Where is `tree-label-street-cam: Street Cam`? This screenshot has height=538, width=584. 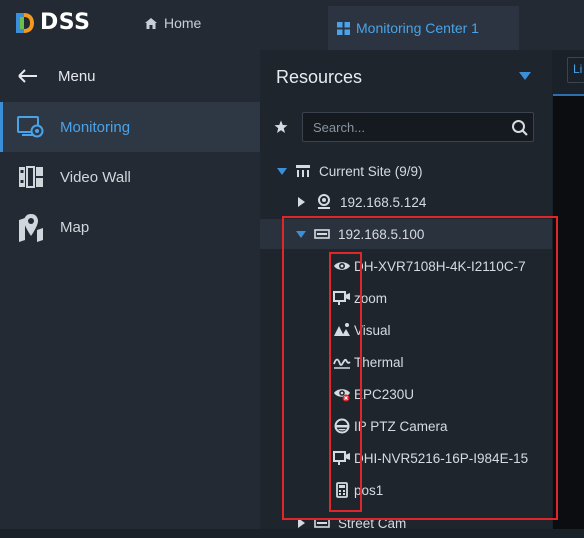
tree-label-street-cam: Street Cam is located at coordinates (372, 523).